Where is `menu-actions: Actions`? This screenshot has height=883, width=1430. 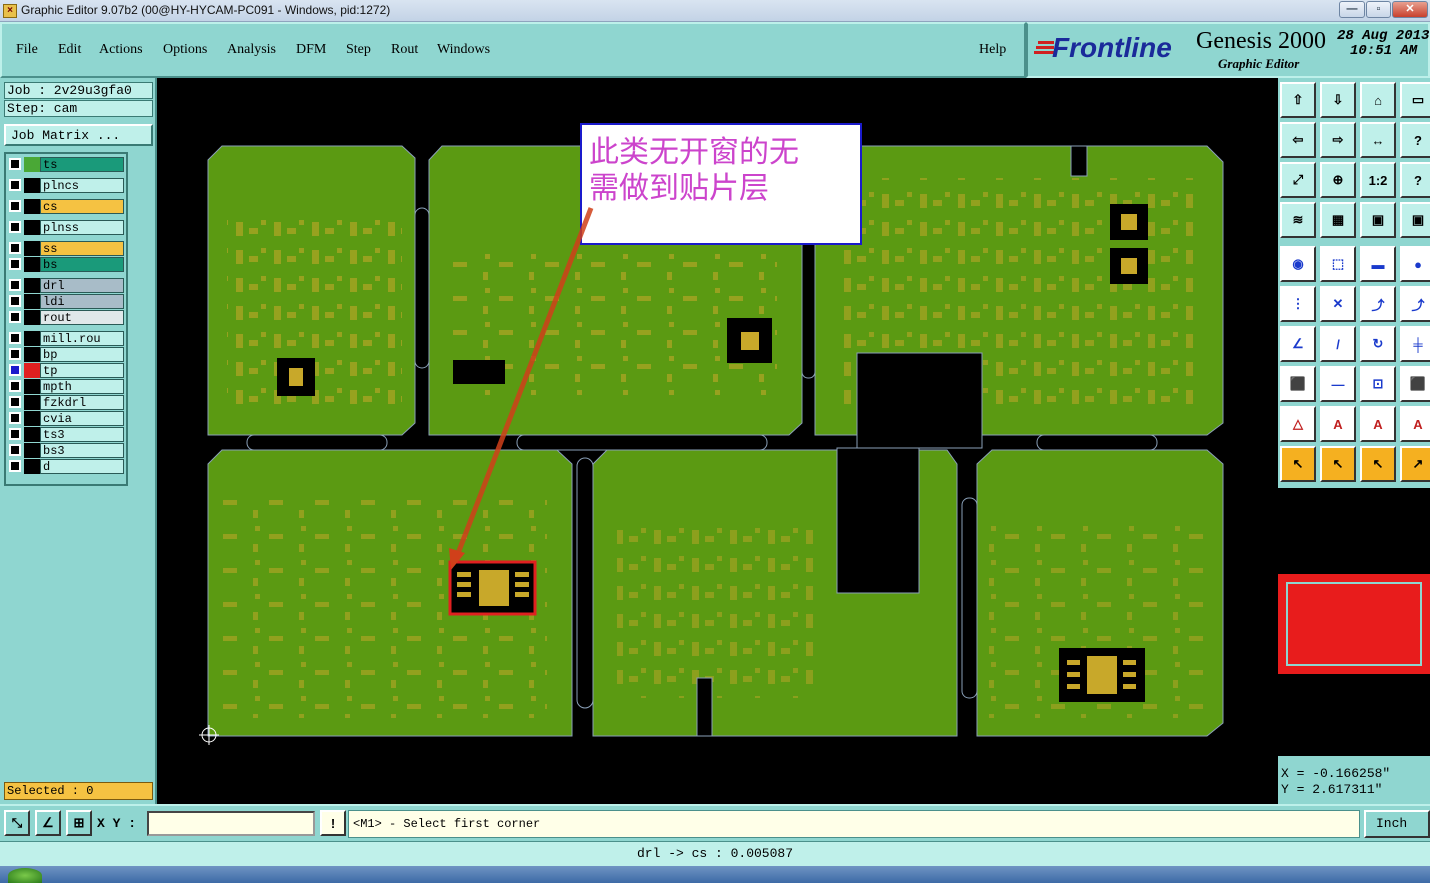
menu-actions: Actions is located at coordinates (121, 50).